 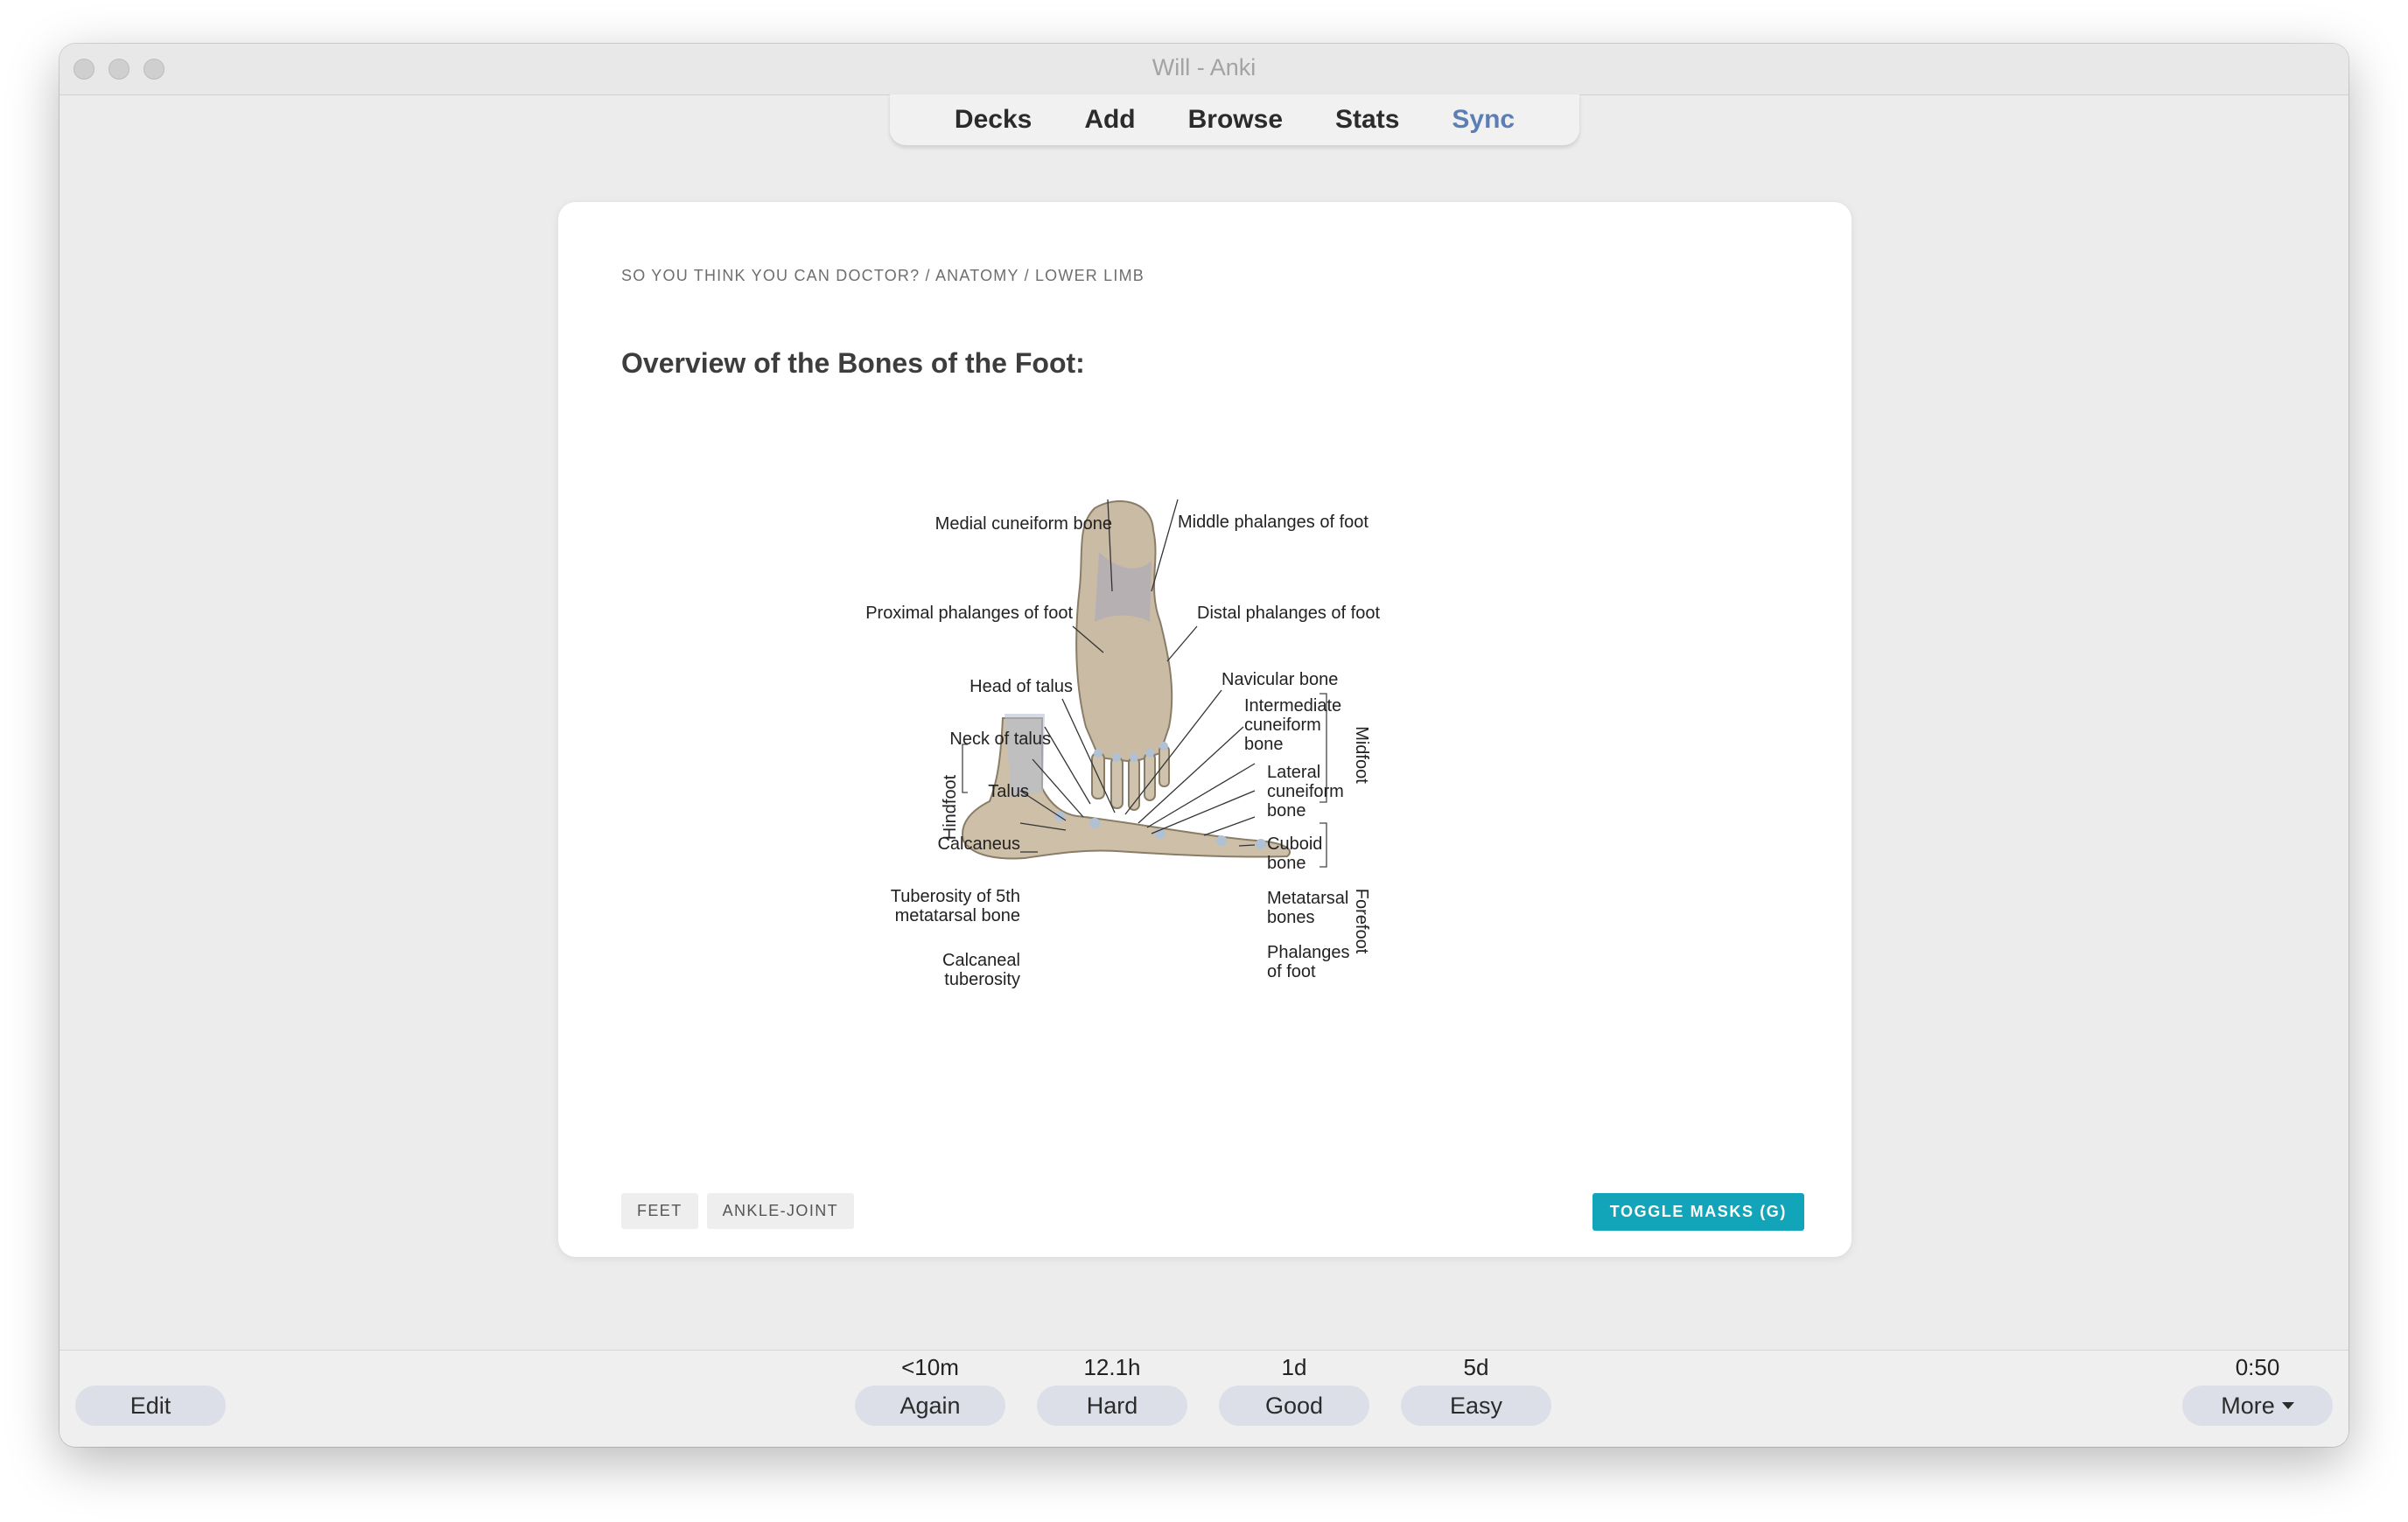 What do you see at coordinates (1305, 792) in the screenshot?
I see `label-lateral-cuneiform-line2: cuneiform` at bounding box center [1305, 792].